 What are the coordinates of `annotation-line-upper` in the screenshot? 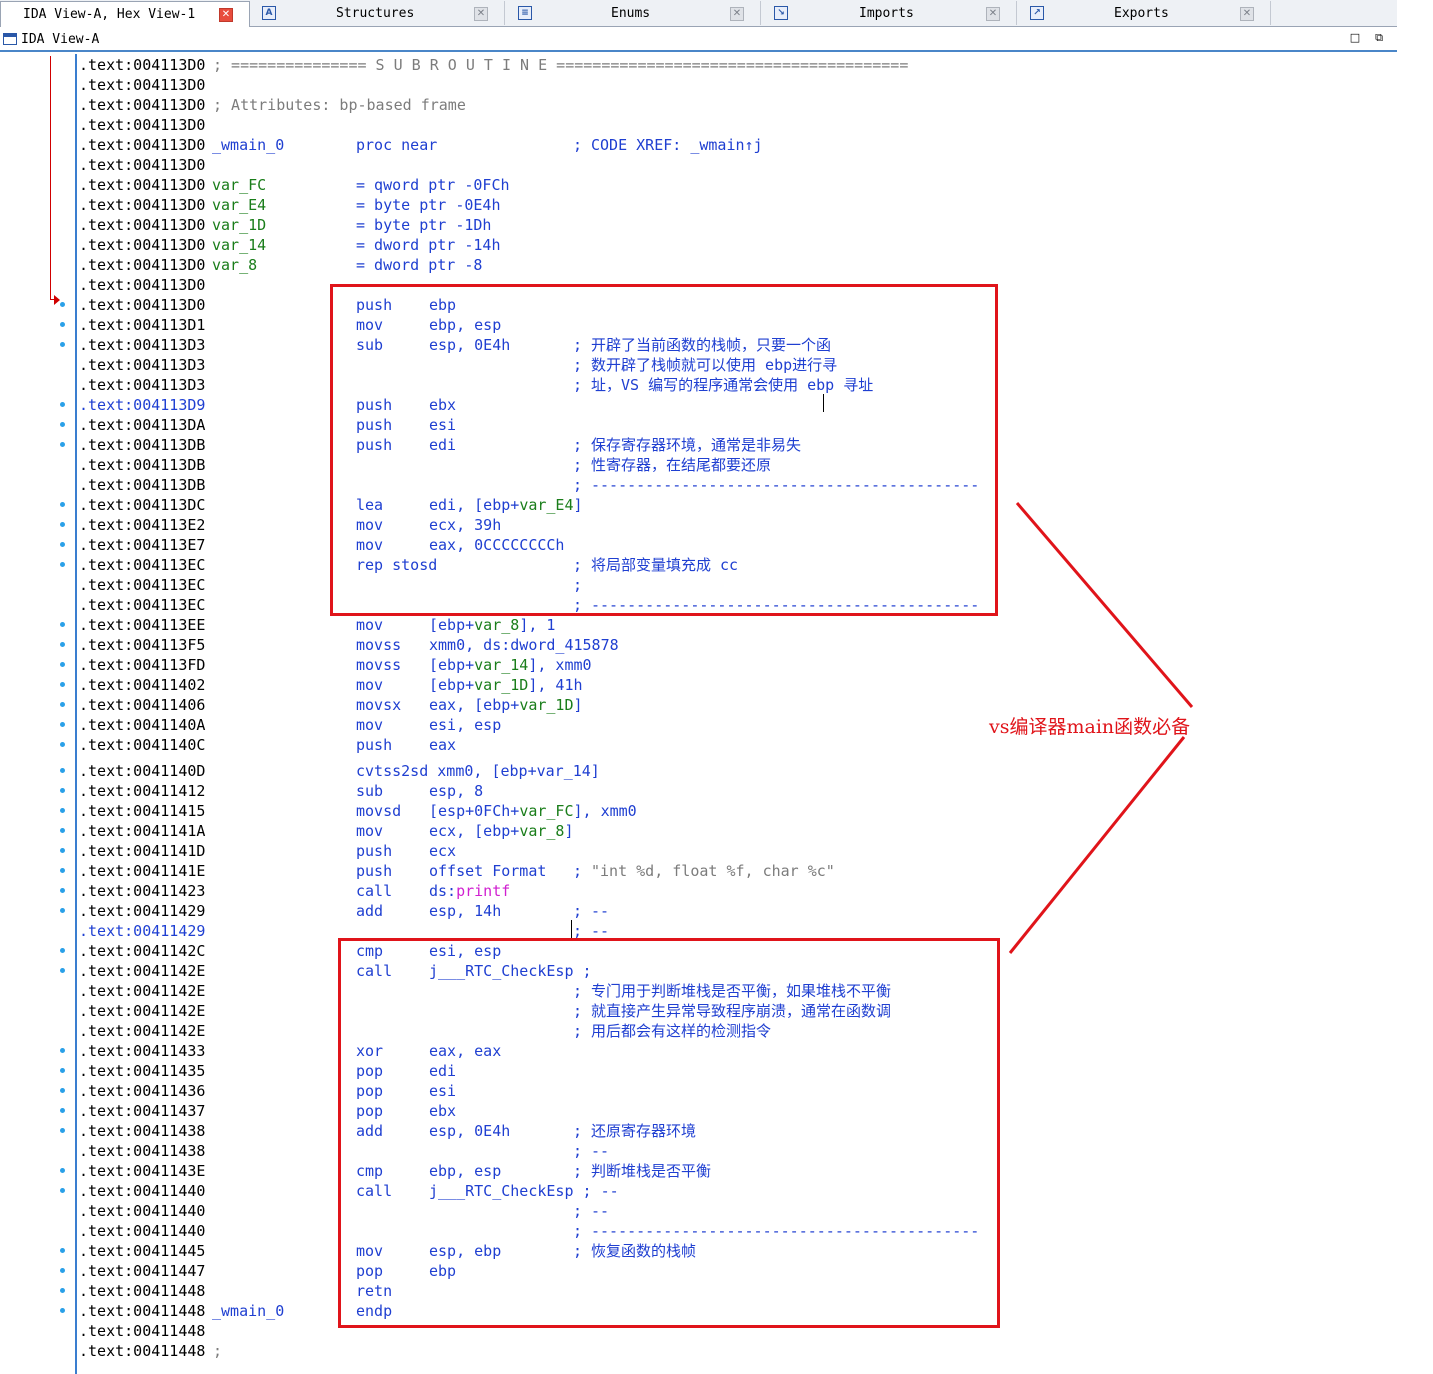 It's located at (1104, 605).